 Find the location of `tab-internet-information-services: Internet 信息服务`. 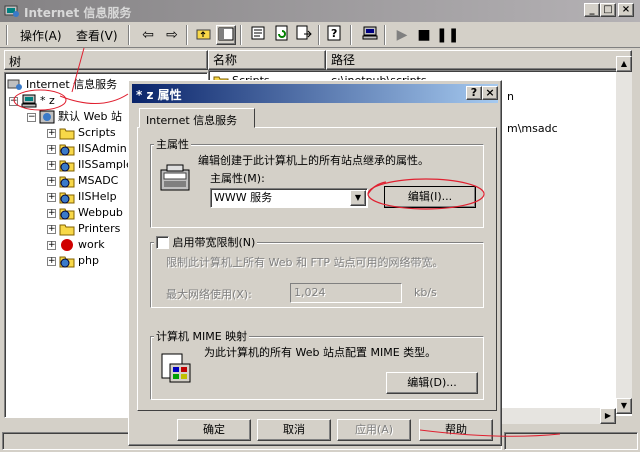

tab-internet-information-services: Internet 信息服务 is located at coordinates (197, 118).